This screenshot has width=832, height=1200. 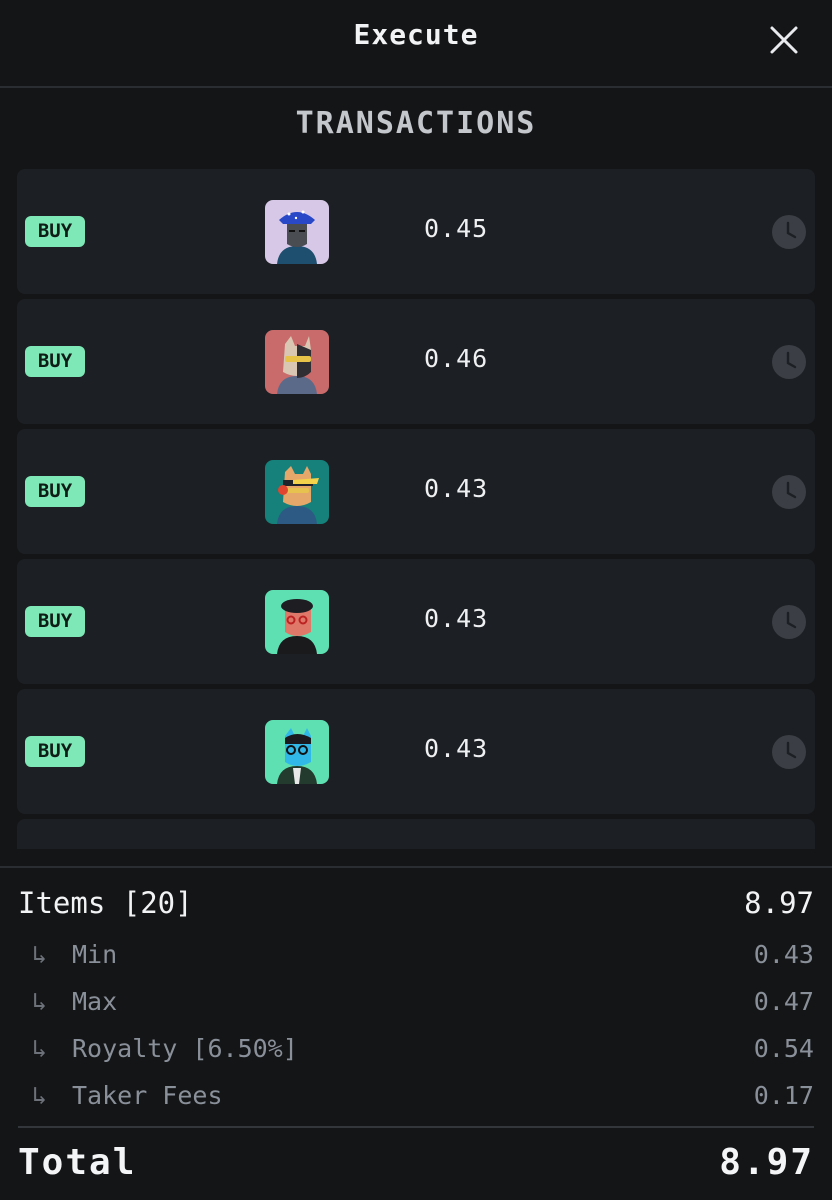 I want to click on taker-fees-label: Taker Fees, so click(x=147, y=1095).